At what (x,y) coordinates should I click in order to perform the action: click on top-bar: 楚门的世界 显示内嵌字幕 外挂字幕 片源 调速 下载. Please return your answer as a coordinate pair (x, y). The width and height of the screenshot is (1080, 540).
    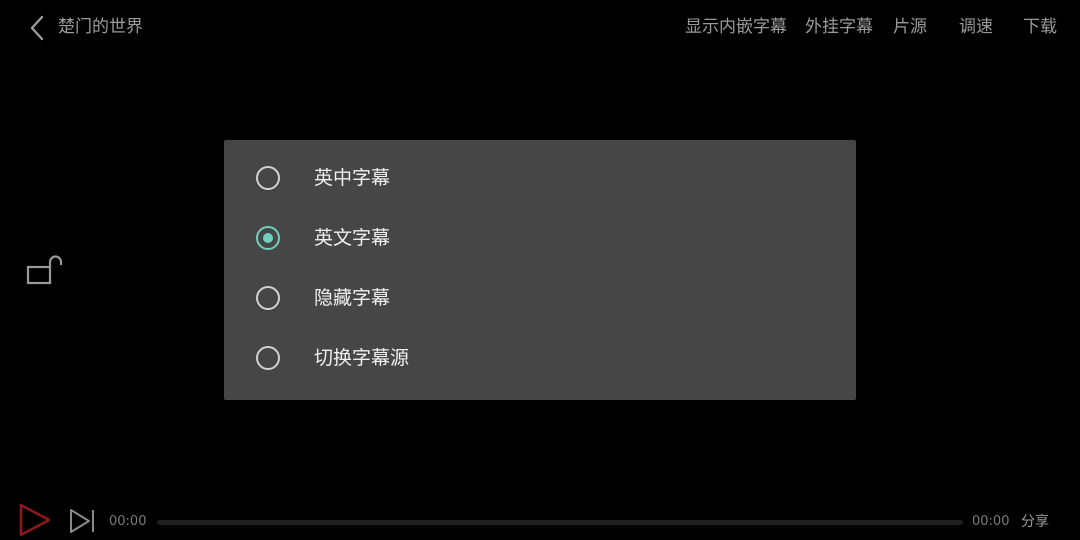
    Looking at the image, I should click on (540, 28).